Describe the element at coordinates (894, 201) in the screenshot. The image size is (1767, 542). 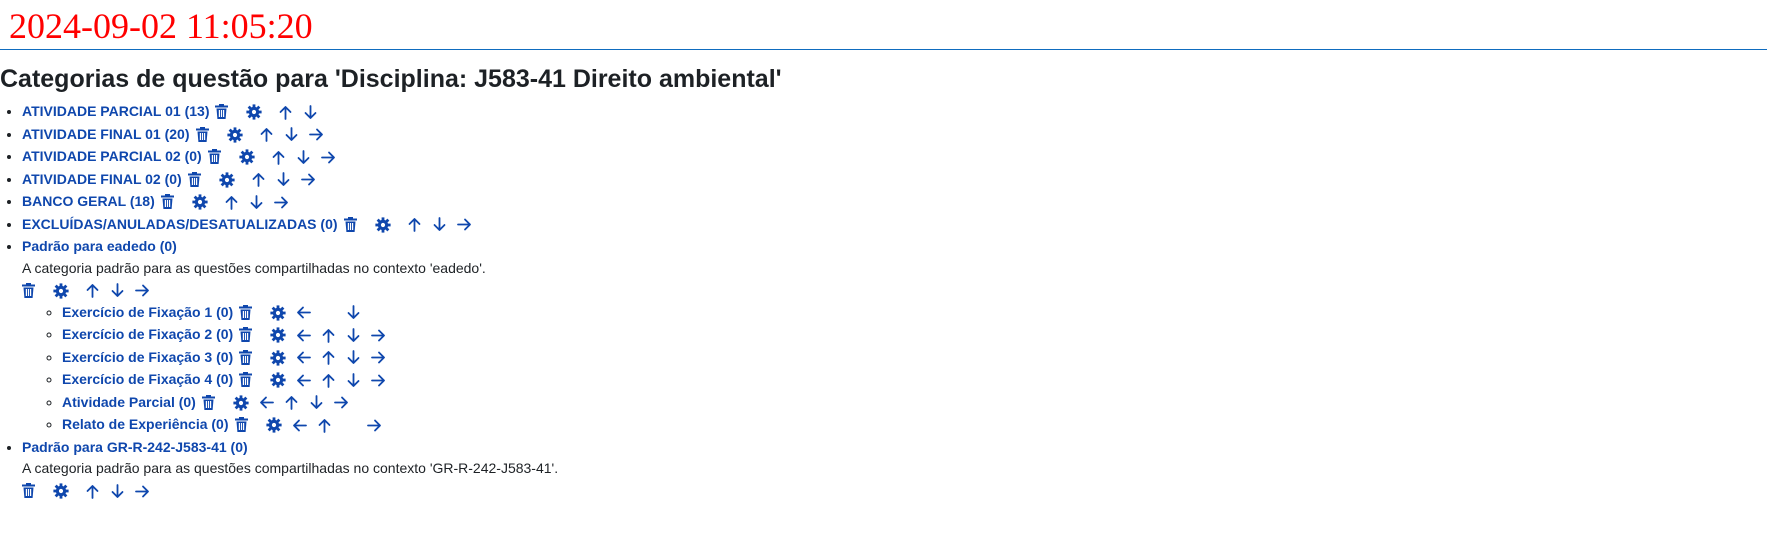
I see `category-item: BANCO GERAL (18)` at that location.